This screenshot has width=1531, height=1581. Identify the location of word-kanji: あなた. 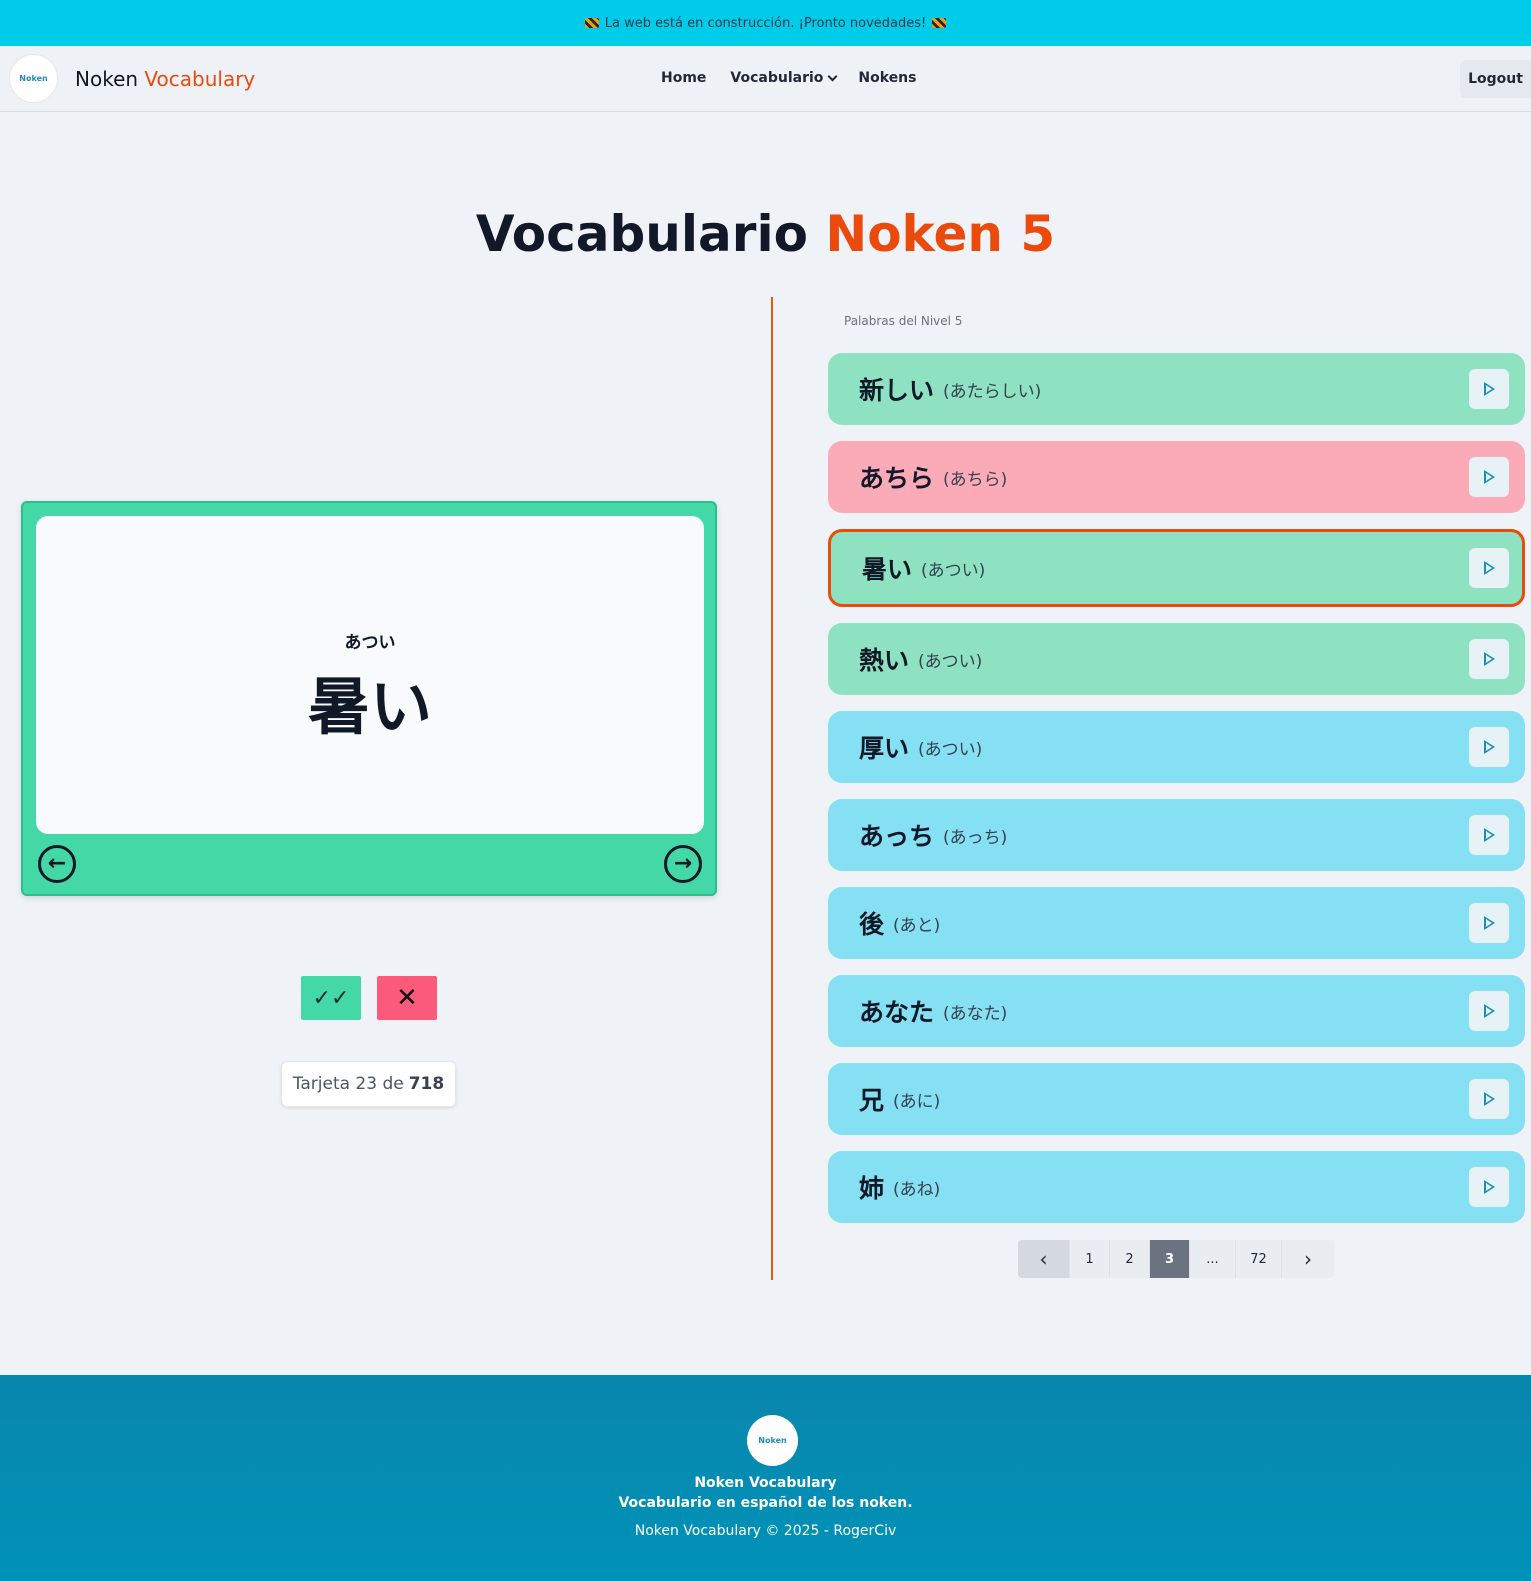
(897, 1012).